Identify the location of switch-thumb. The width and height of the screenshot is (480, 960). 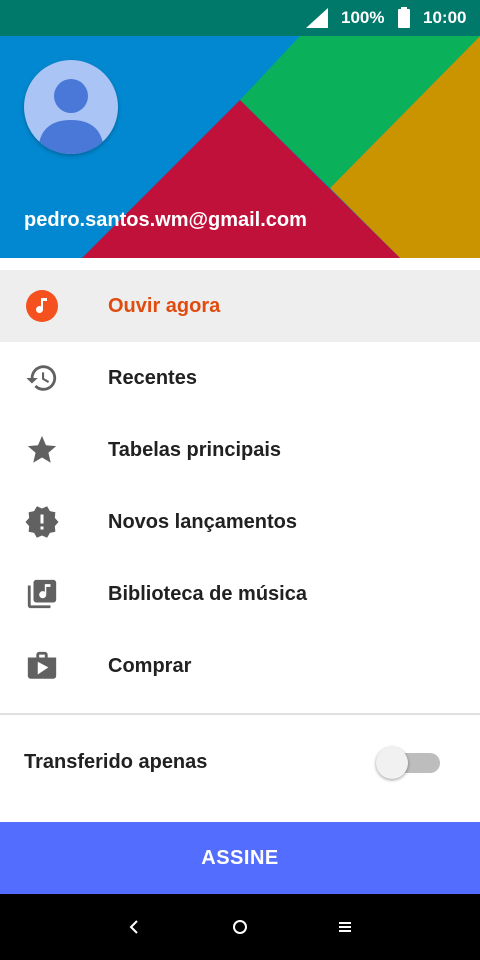
(392, 763).